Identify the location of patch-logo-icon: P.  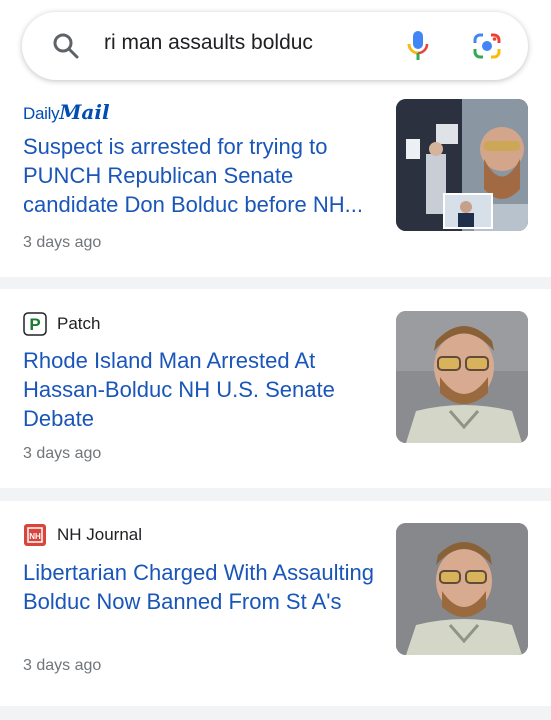
(35, 324).